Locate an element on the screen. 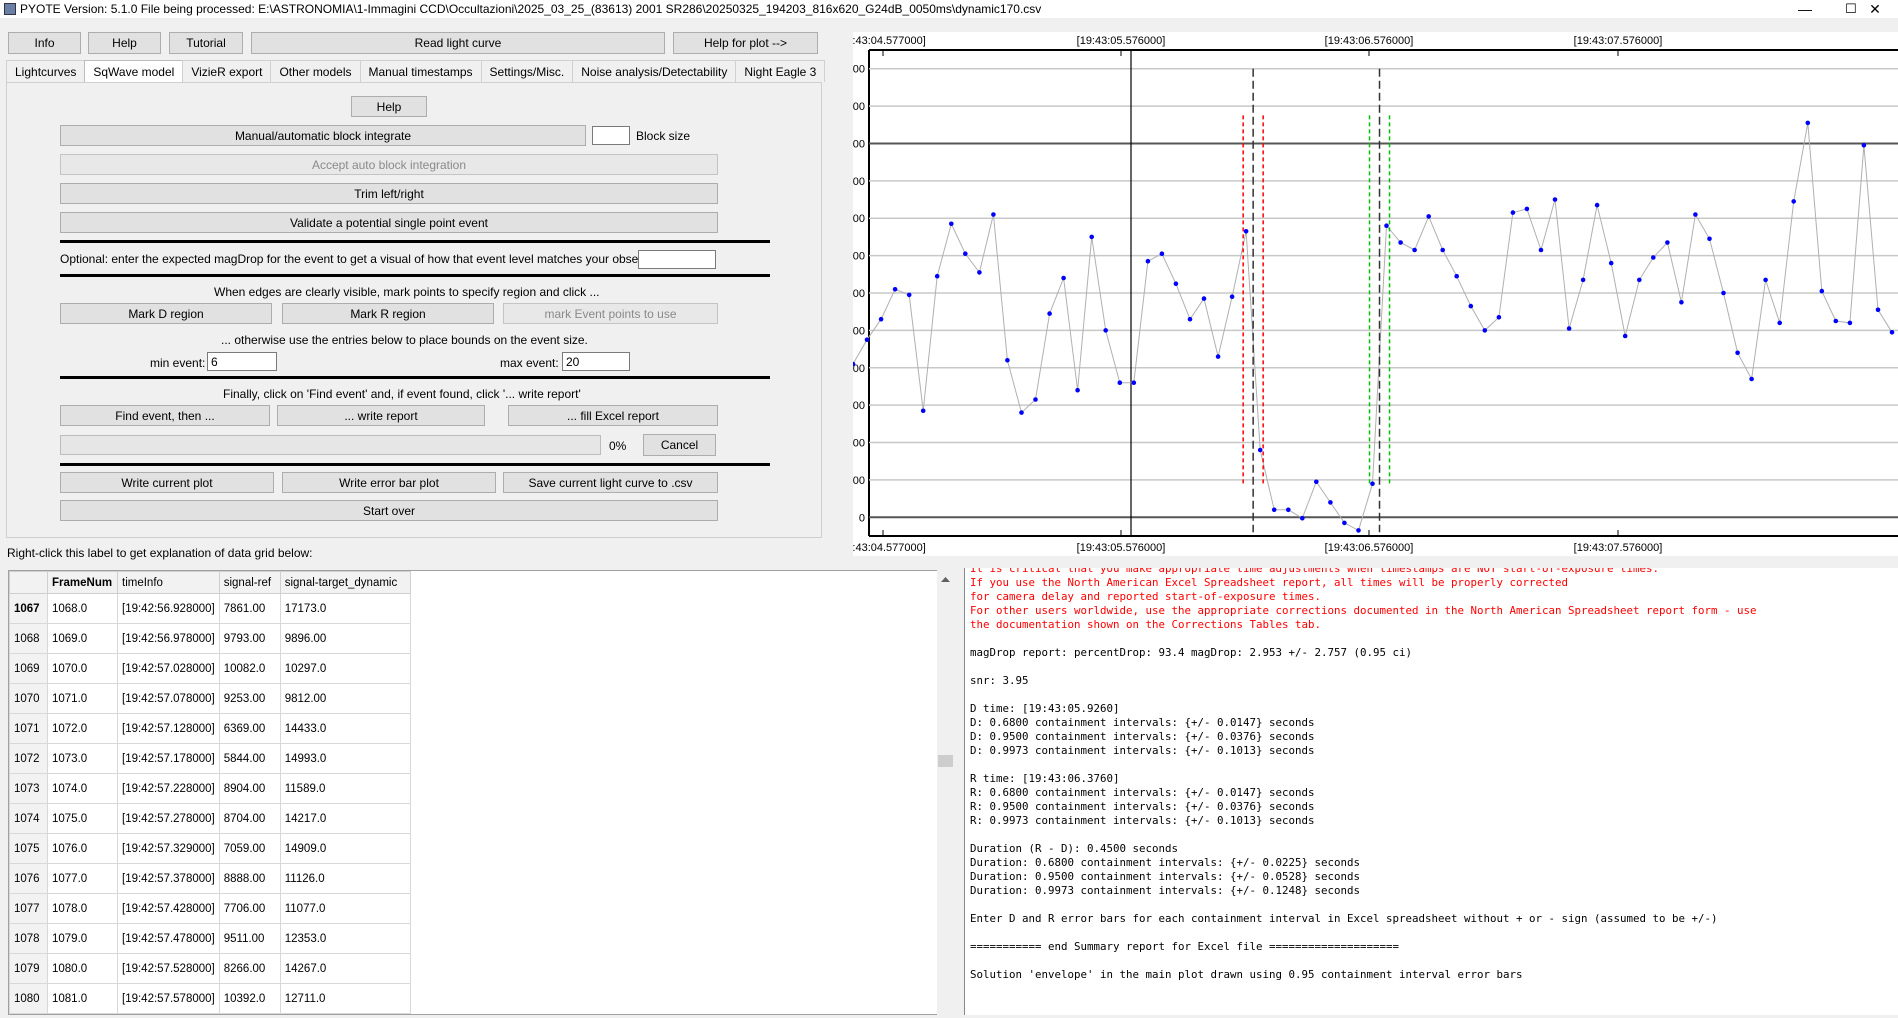 This screenshot has width=1898, height=1018. grid-scrollbar is located at coordinates (945, 792).